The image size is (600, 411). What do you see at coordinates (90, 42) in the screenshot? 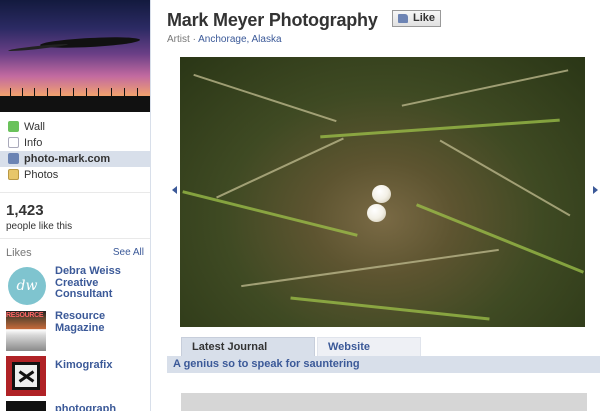
I see `cloud-shape` at bounding box center [90, 42].